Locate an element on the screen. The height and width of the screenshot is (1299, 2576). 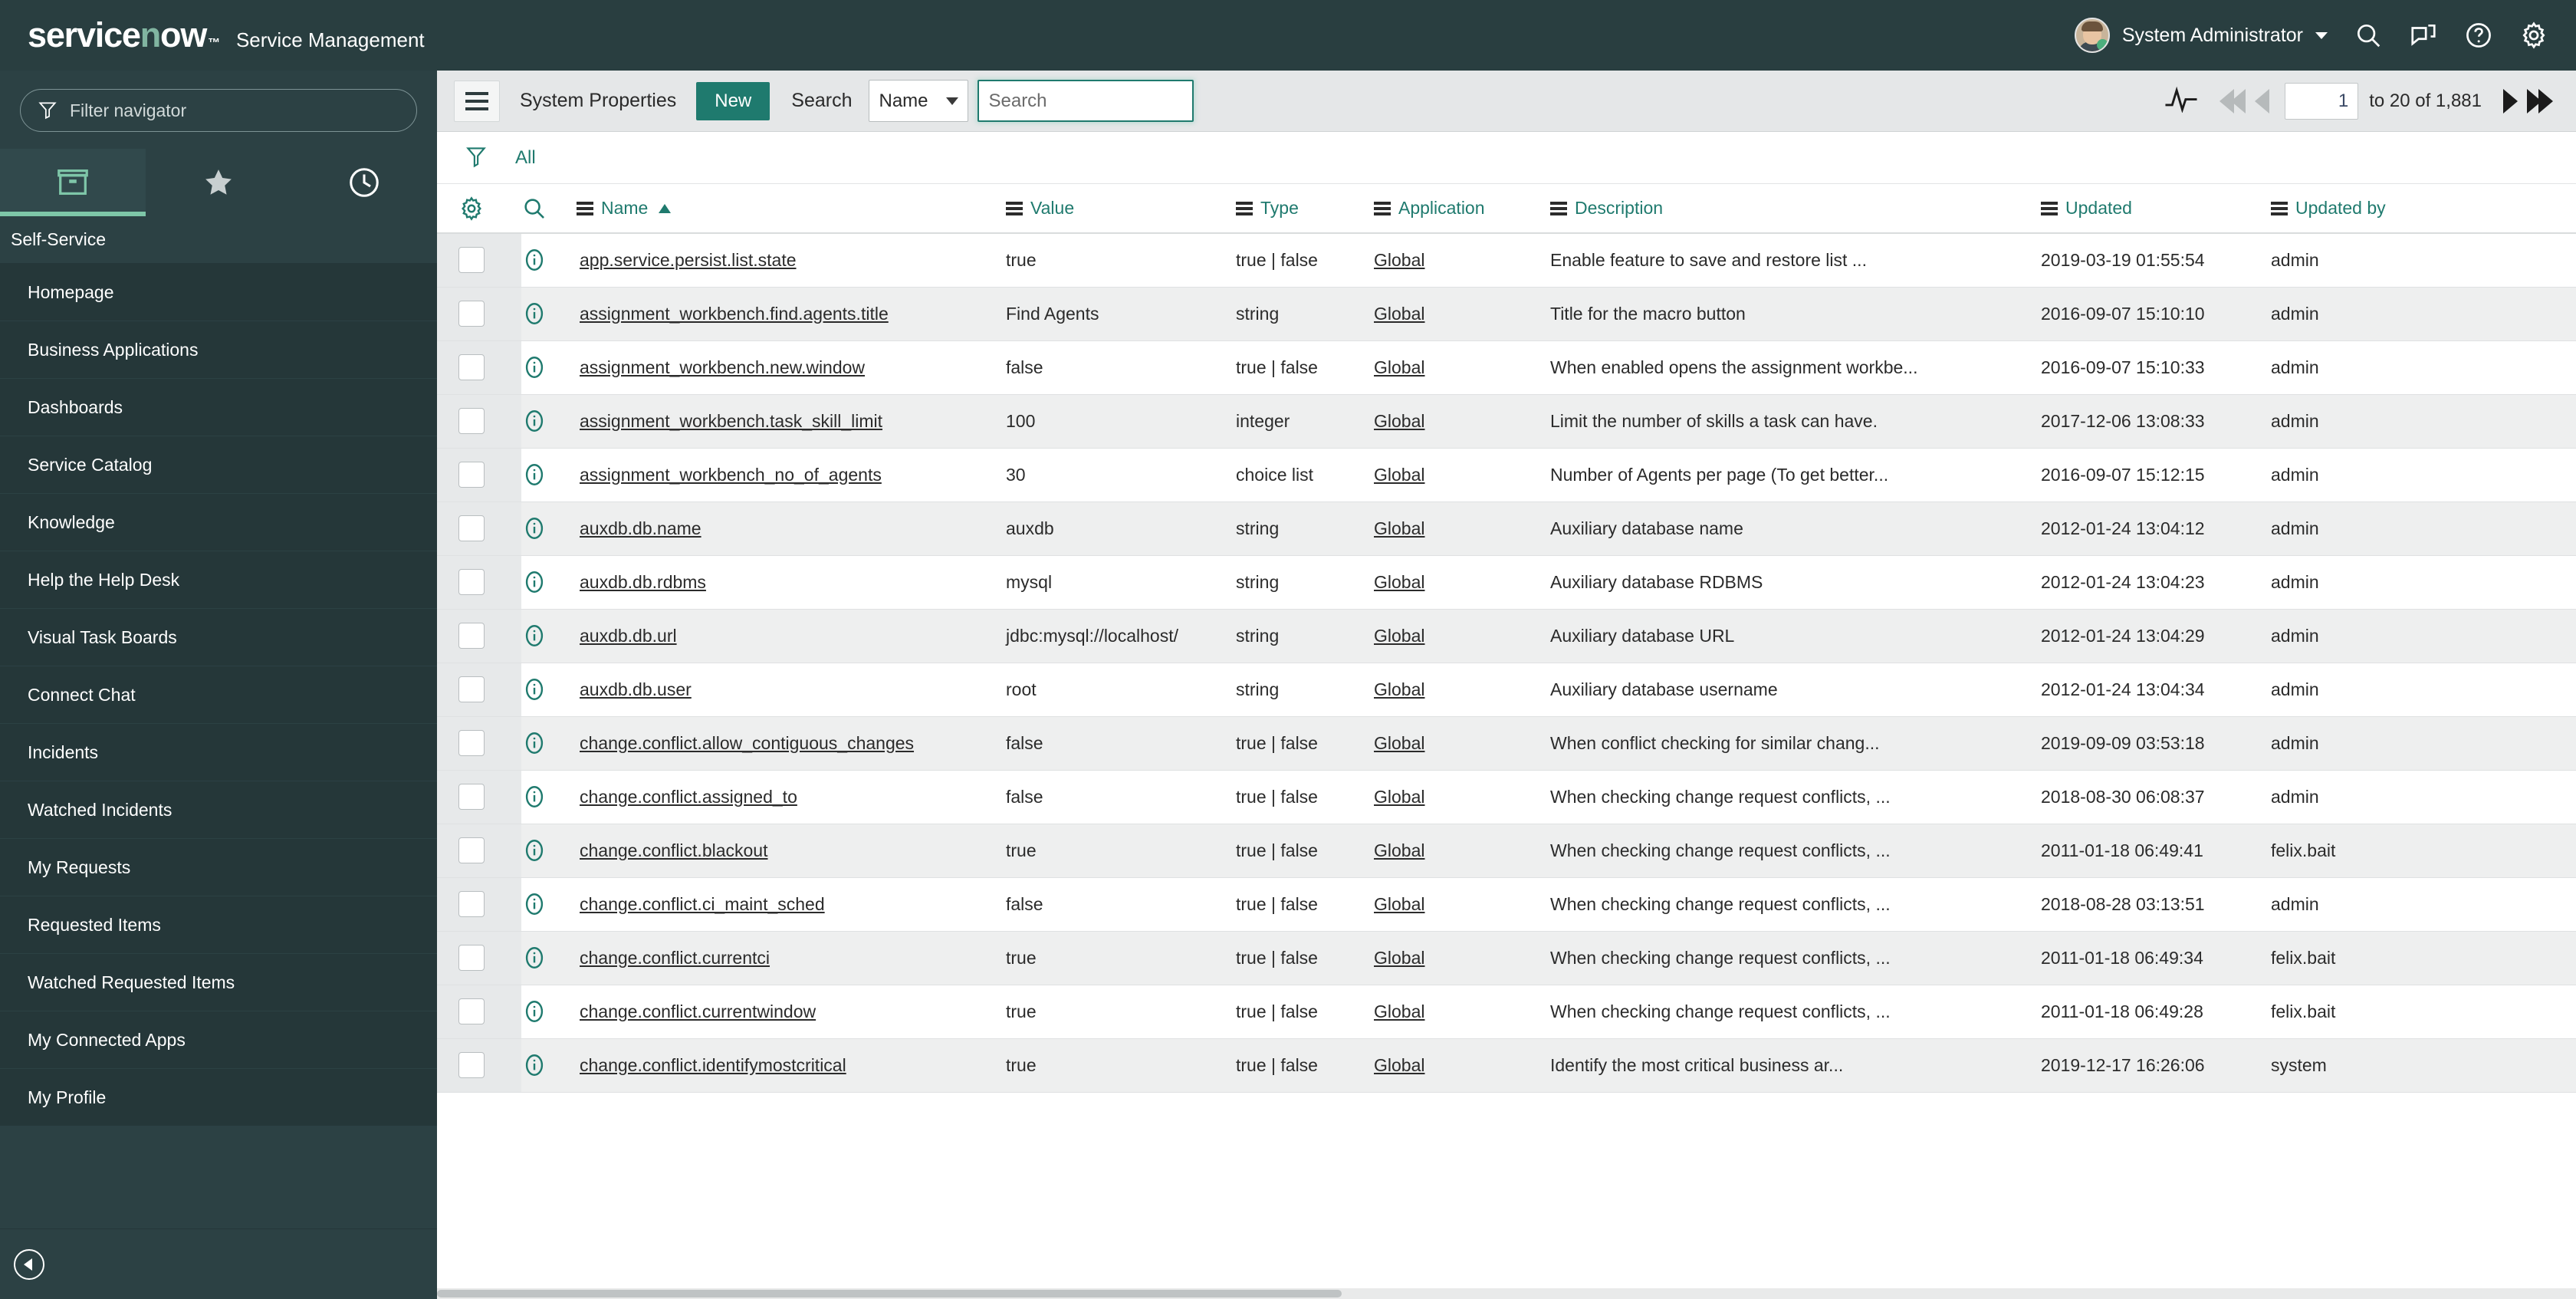
new-button: New is located at coordinates (733, 100).